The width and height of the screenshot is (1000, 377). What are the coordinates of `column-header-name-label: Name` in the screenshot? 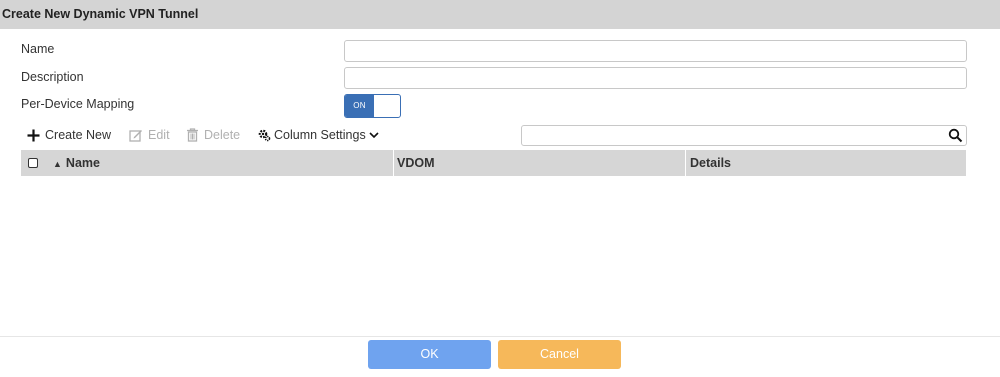 It's located at (82, 163).